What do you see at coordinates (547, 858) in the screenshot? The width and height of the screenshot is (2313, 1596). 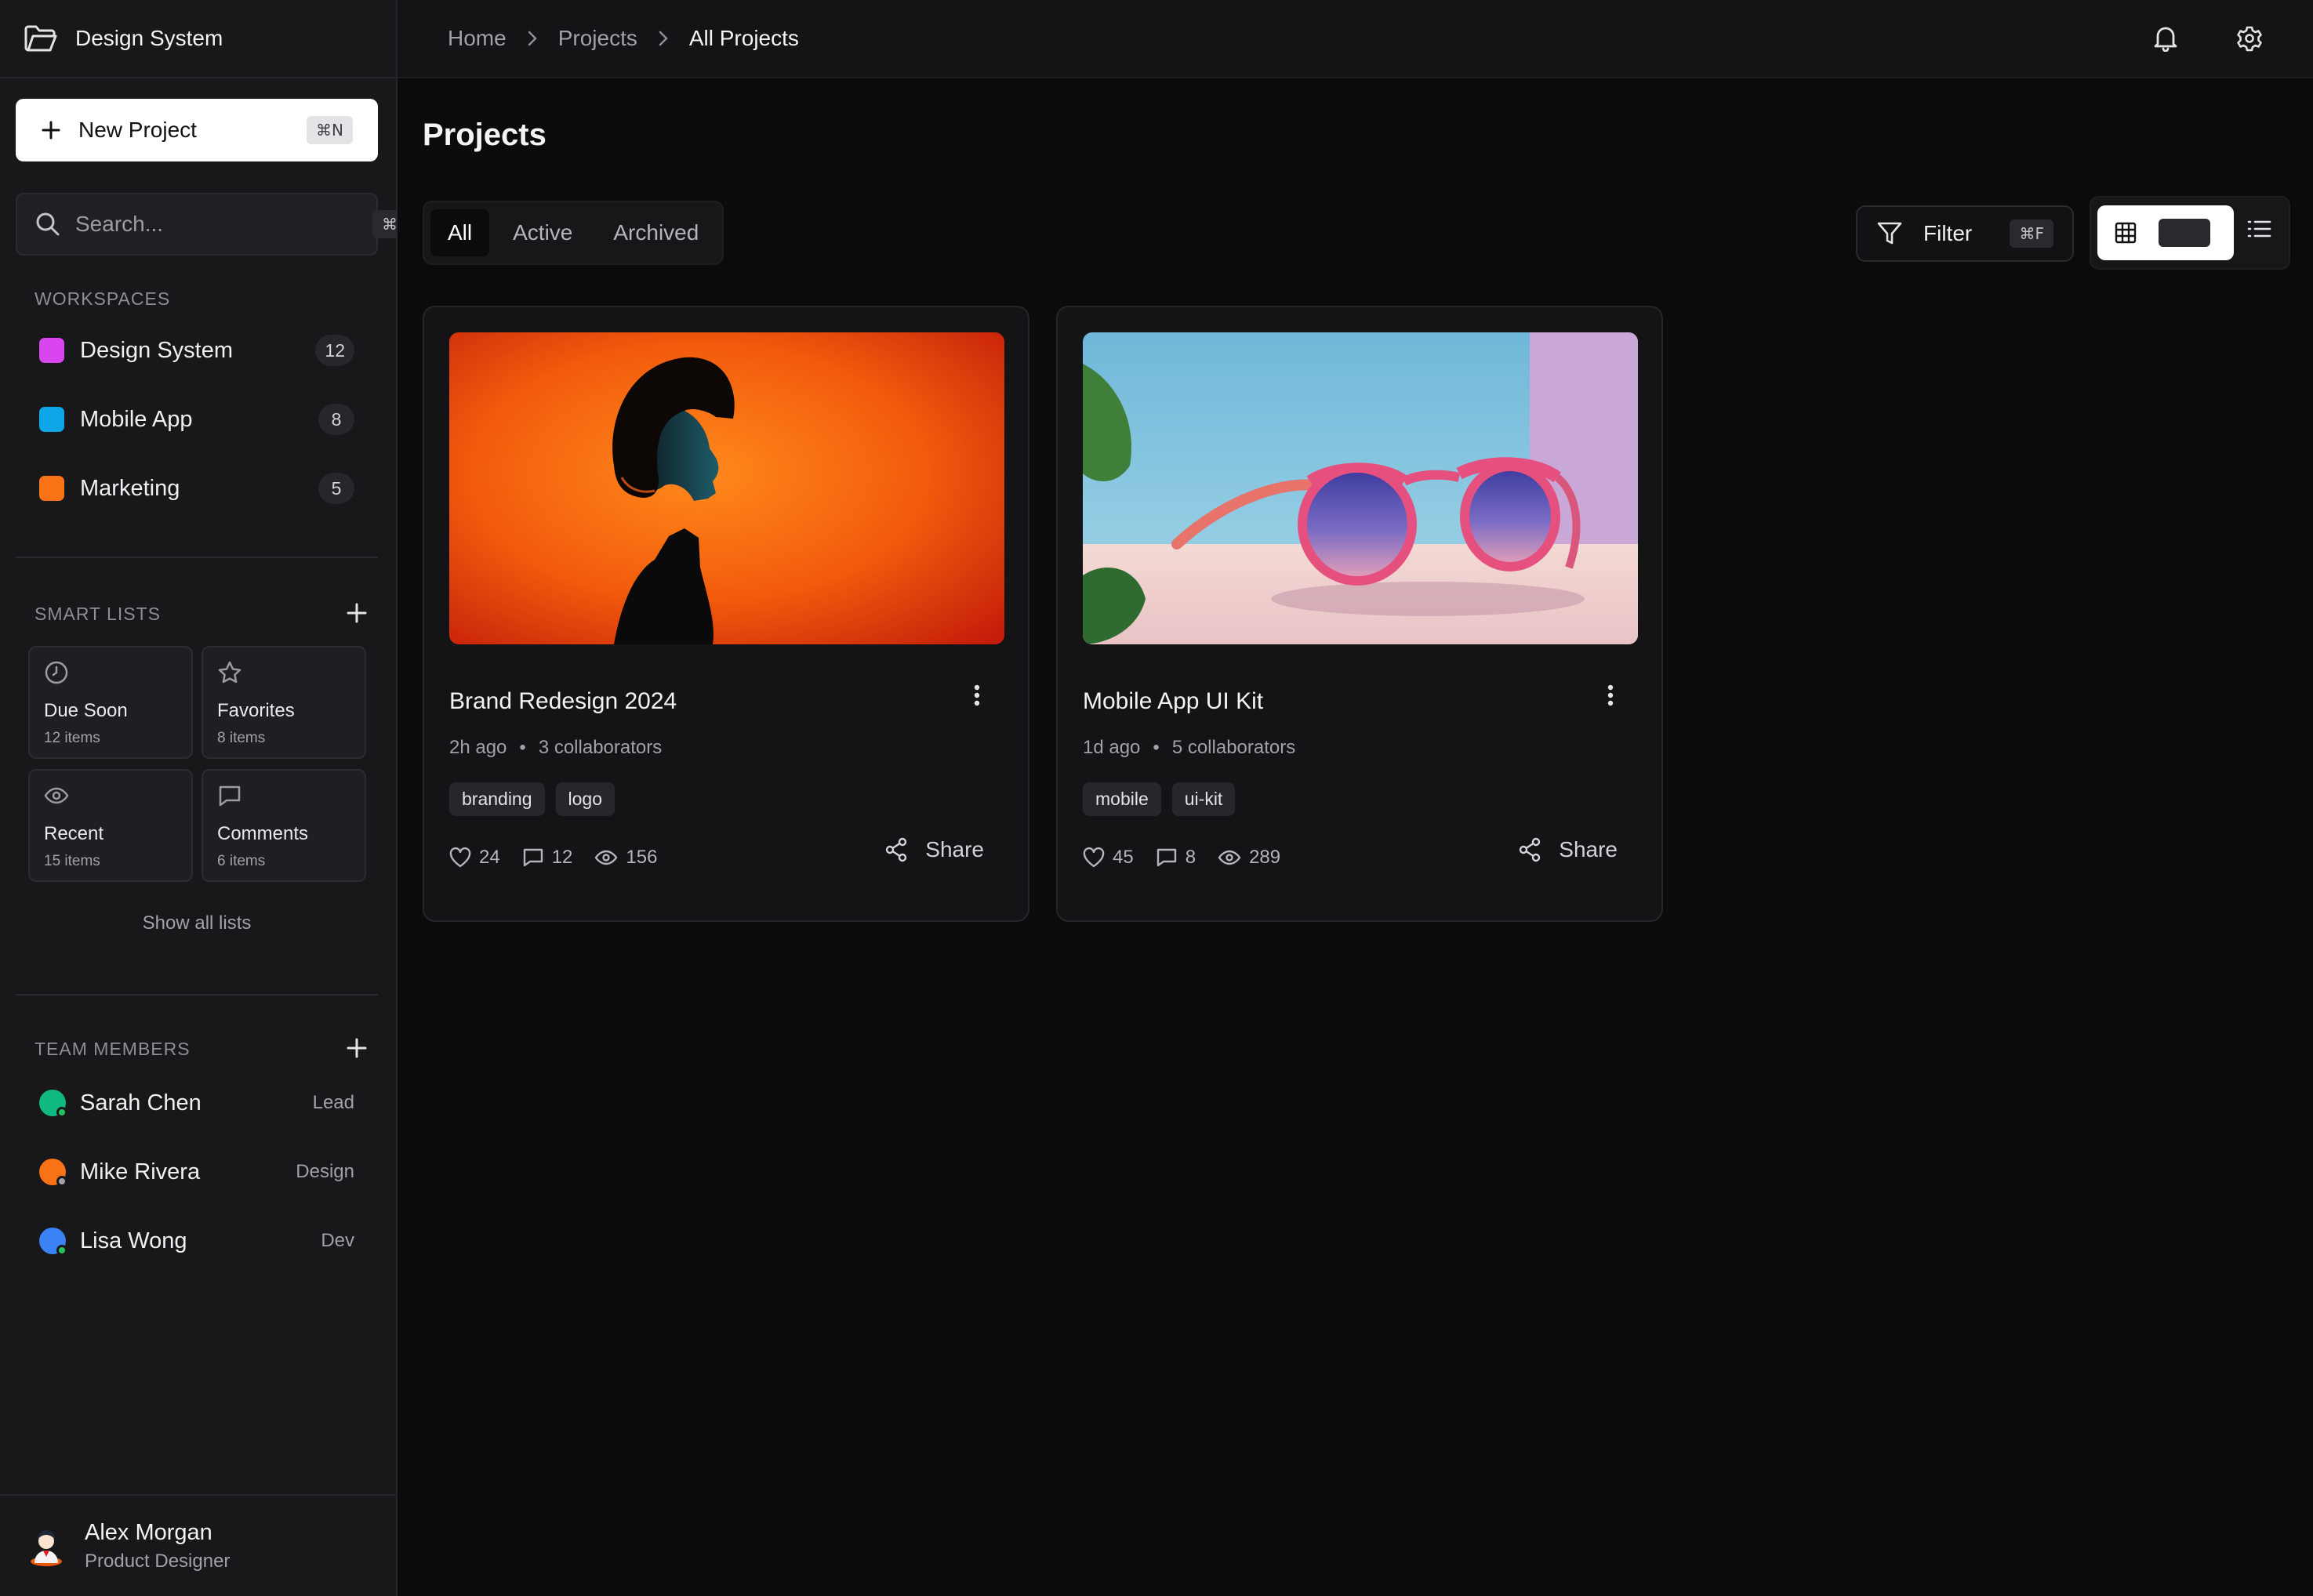 I see `comments-stat: 12` at bounding box center [547, 858].